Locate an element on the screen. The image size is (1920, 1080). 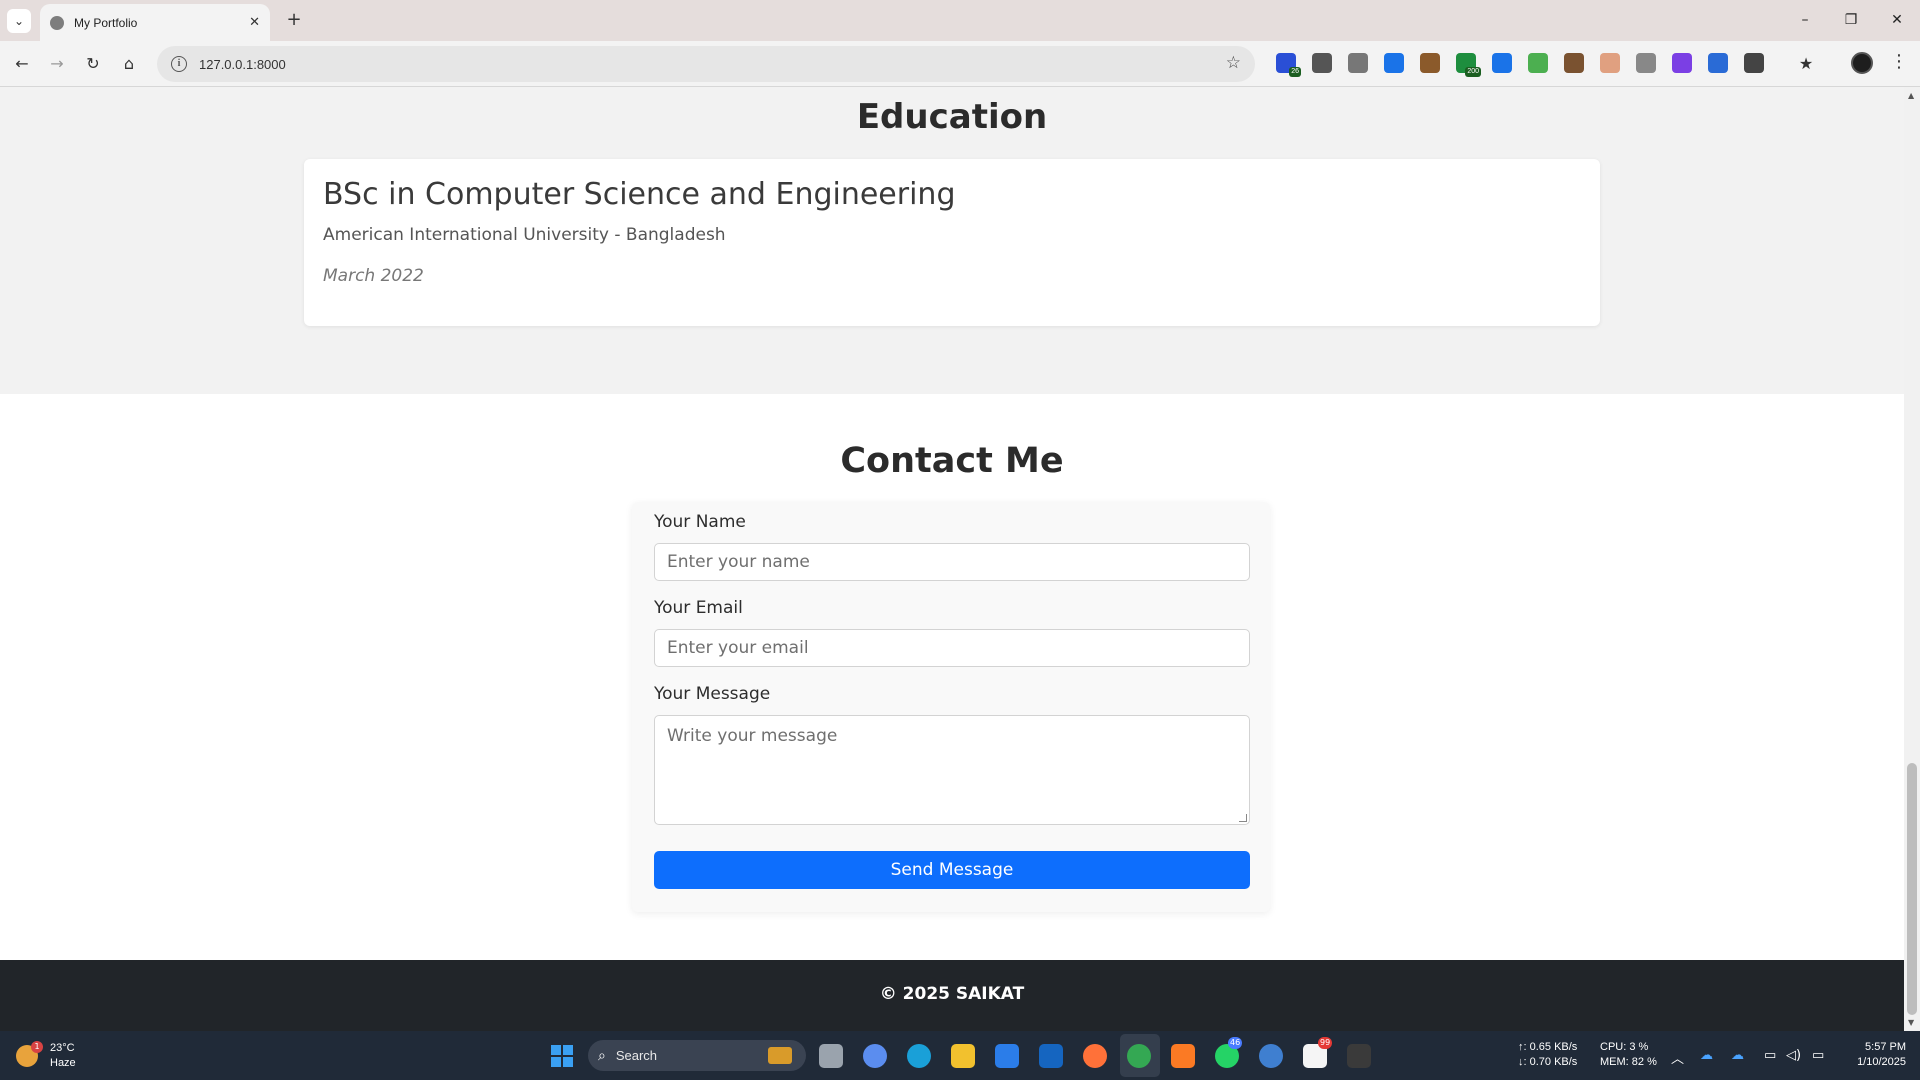
scroll-up-arrow-icon: ▲ is located at coordinates (1911, 95).